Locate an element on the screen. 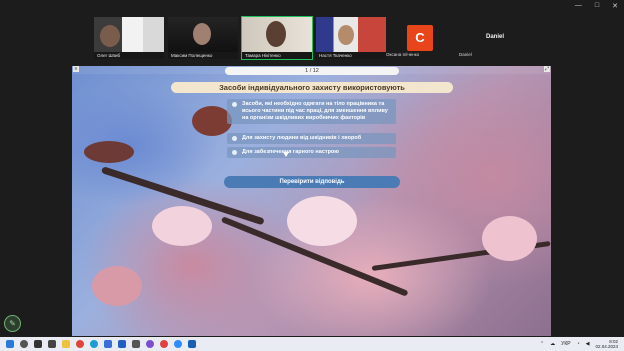  date: 02.04.2024 is located at coordinates (606, 346).